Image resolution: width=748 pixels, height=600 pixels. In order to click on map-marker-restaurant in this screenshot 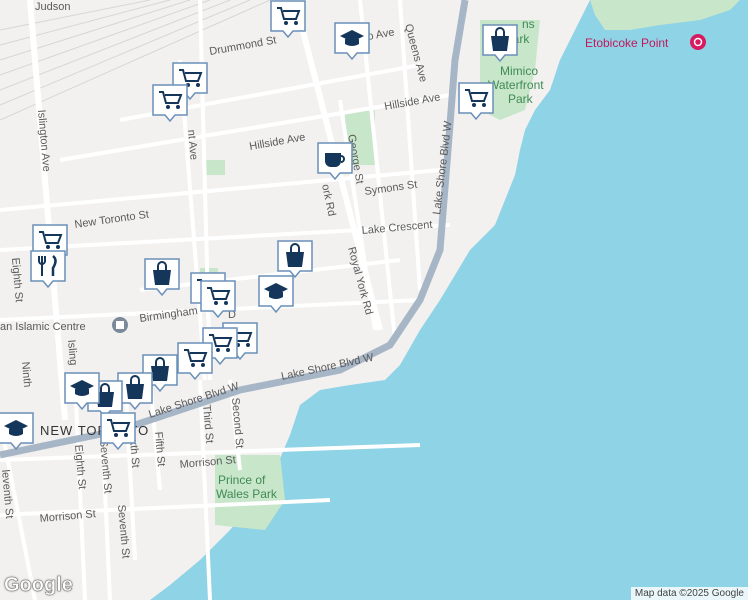, I will do `click(48, 269)`.